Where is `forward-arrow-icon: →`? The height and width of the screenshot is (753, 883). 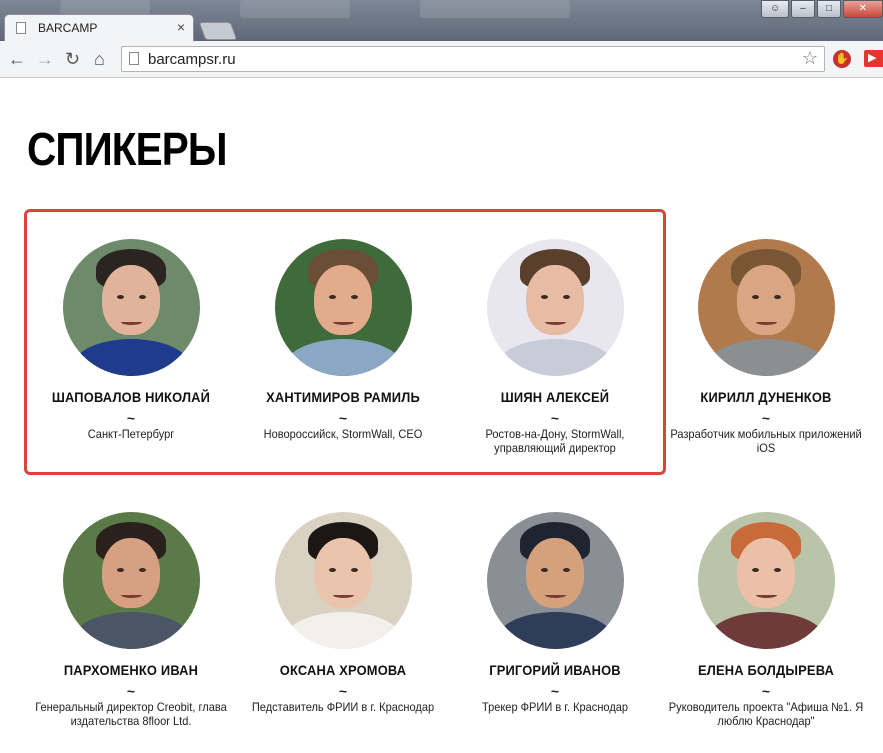
forward-arrow-icon: → is located at coordinates (45, 59).